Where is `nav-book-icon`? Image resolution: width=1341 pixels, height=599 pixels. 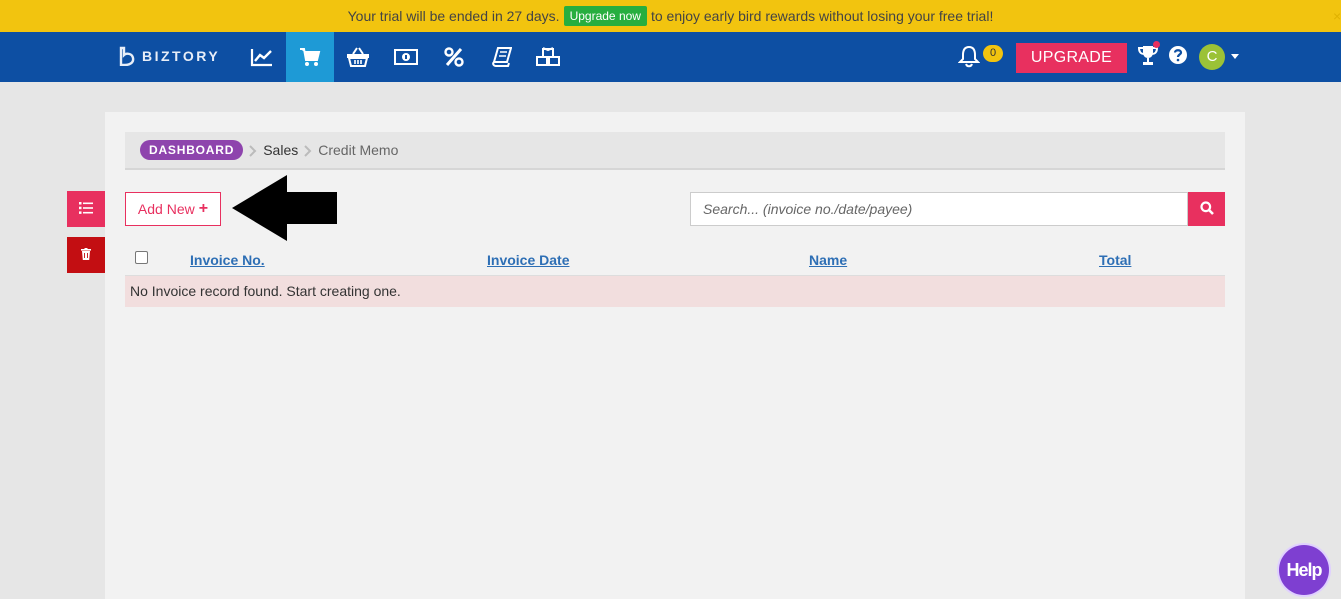
nav-book-icon is located at coordinates (502, 57).